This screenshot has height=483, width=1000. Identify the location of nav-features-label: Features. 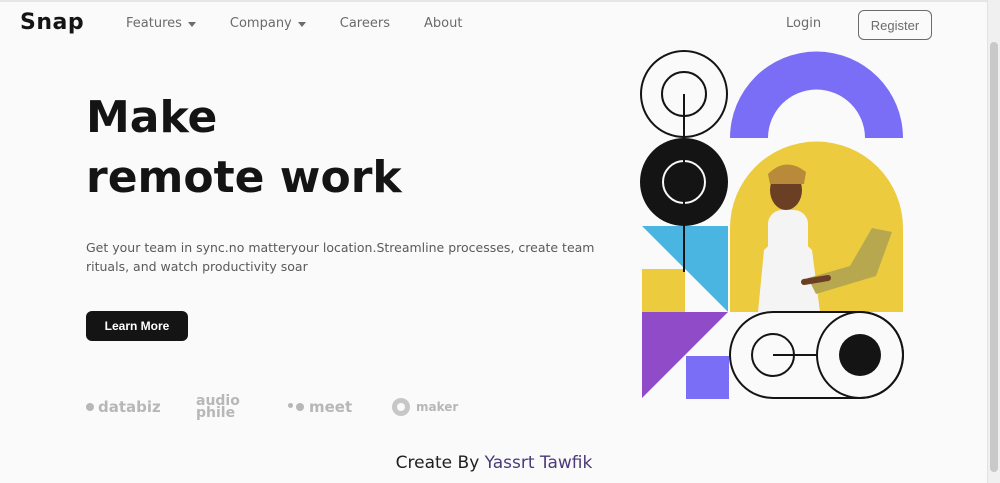
(154, 23).